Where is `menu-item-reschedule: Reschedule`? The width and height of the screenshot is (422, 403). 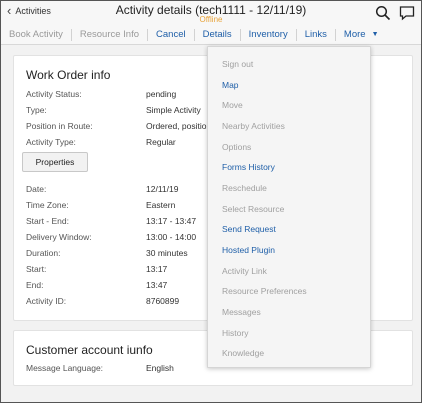 menu-item-reschedule: Reschedule is located at coordinates (244, 188).